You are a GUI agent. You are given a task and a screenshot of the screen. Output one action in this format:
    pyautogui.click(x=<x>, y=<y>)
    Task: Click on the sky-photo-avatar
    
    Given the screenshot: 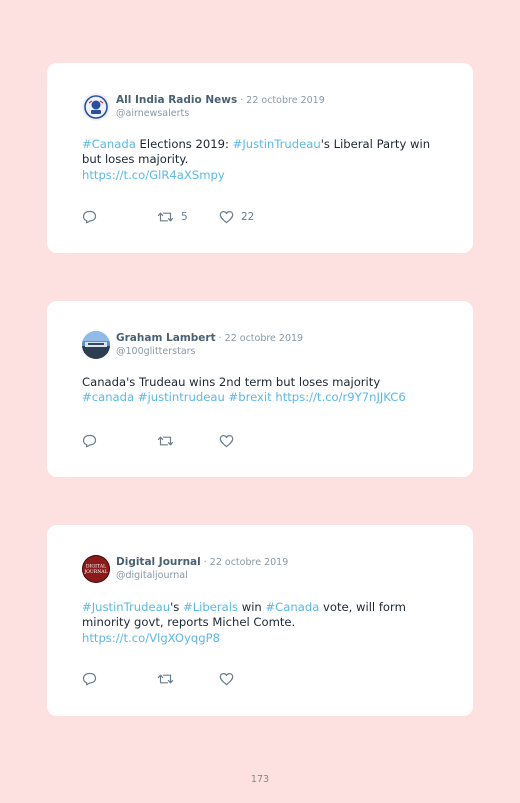 What is the action you would take?
    pyautogui.click(x=96, y=345)
    